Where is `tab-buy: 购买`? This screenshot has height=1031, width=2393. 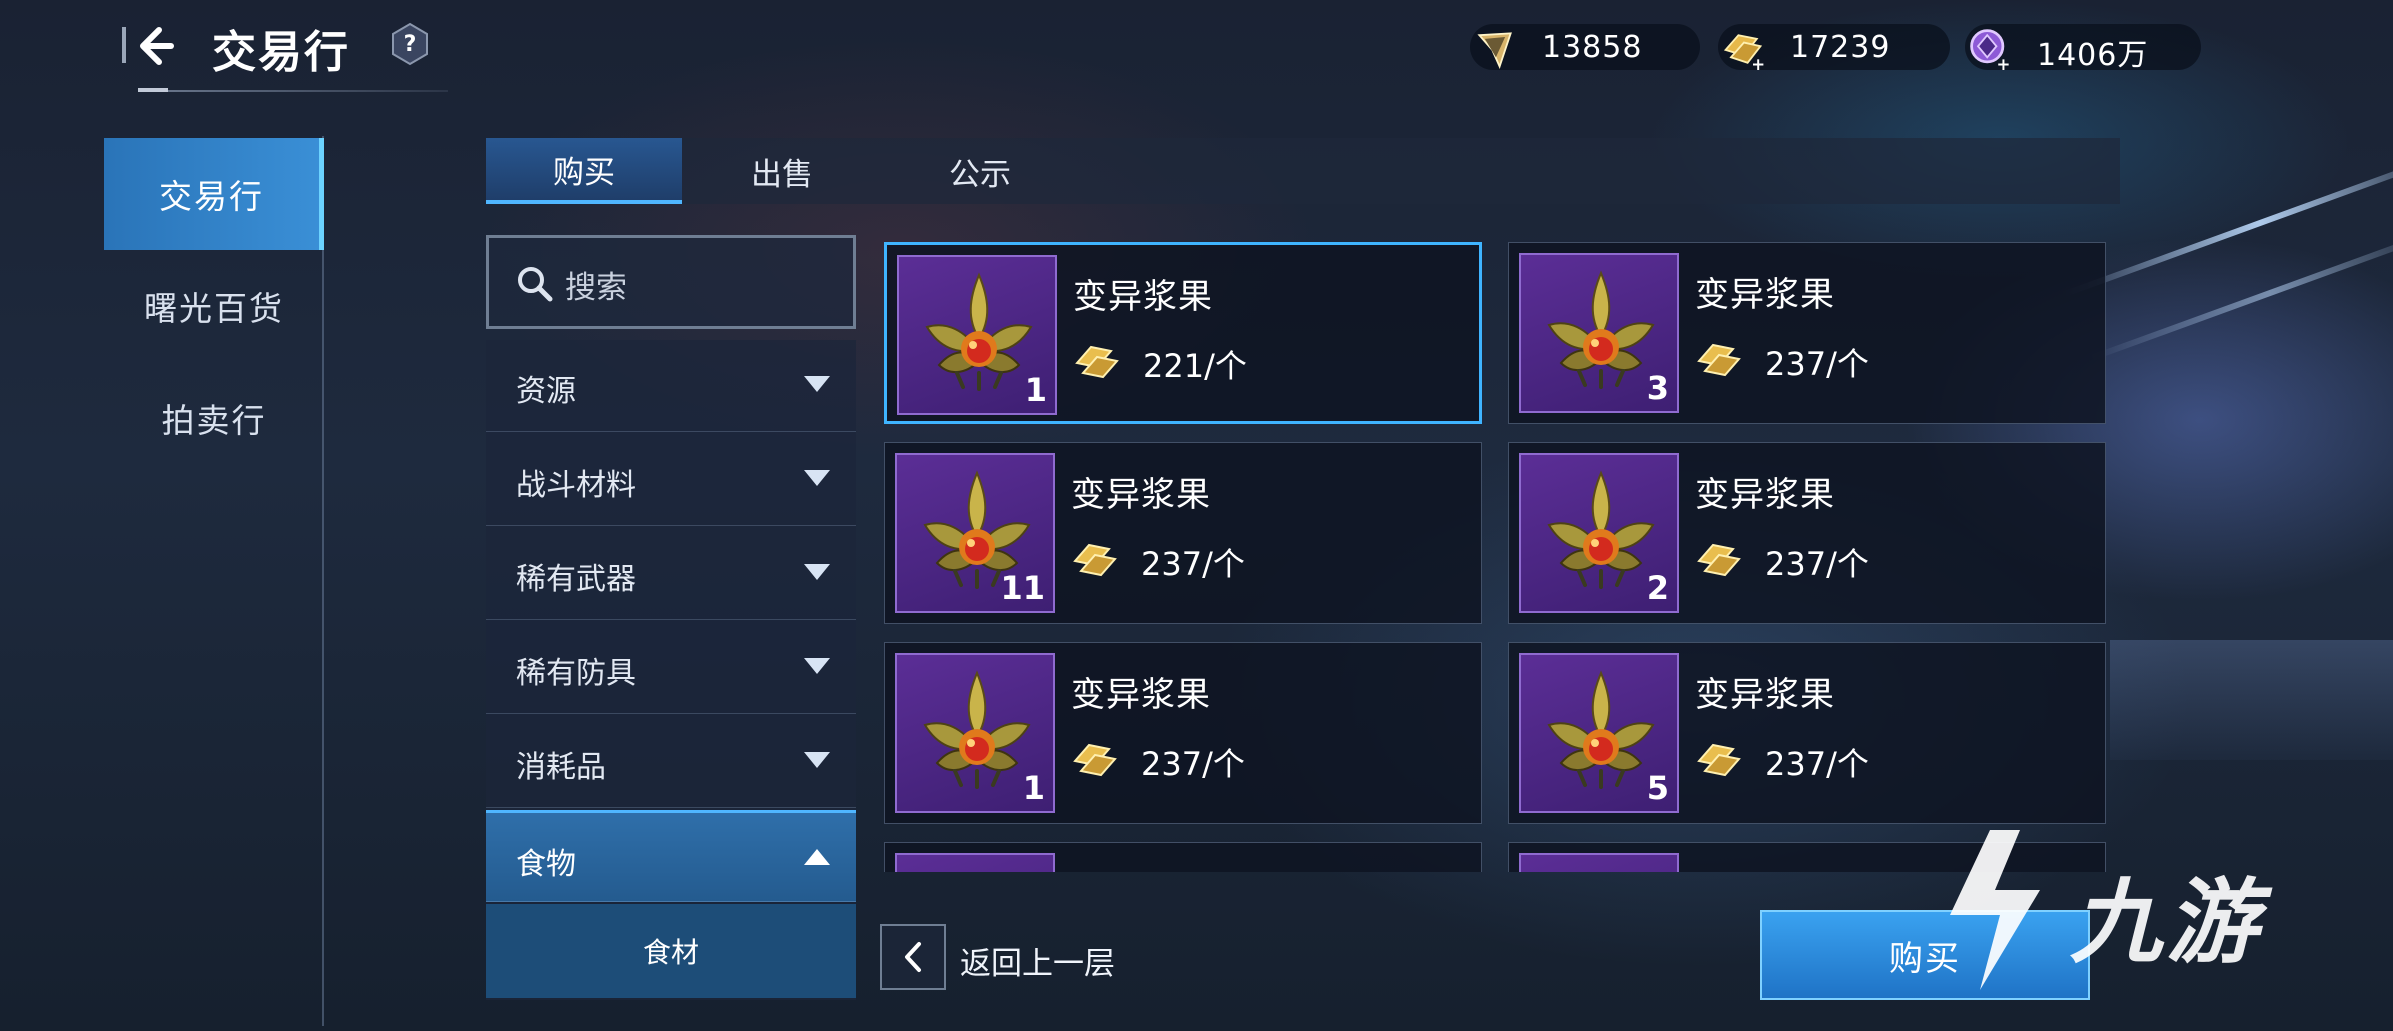 tab-buy: 购买 is located at coordinates (584, 171).